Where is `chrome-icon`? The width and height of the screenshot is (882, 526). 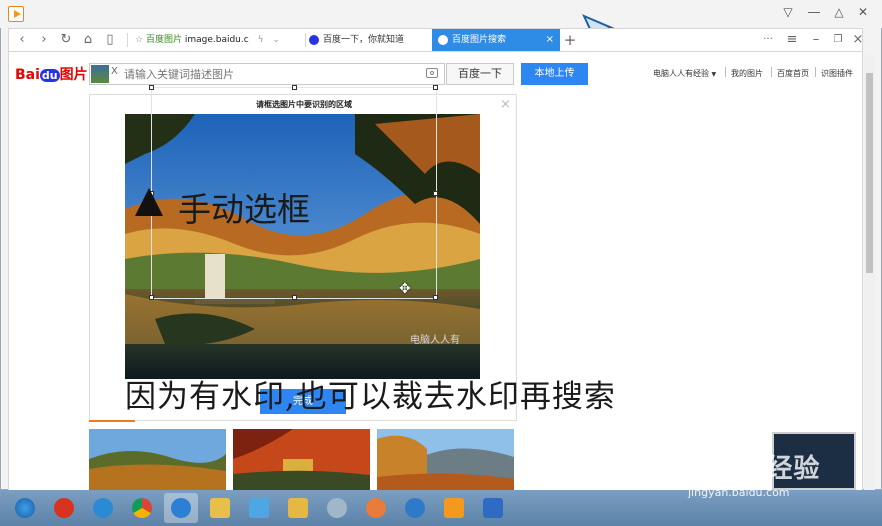 chrome-icon is located at coordinates (142, 508).